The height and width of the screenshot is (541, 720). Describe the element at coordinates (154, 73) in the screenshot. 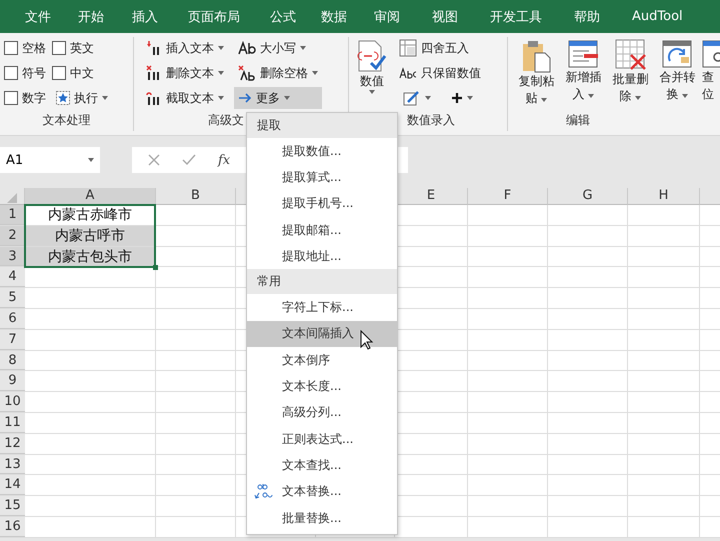

I see `delete-text-icon` at that location.